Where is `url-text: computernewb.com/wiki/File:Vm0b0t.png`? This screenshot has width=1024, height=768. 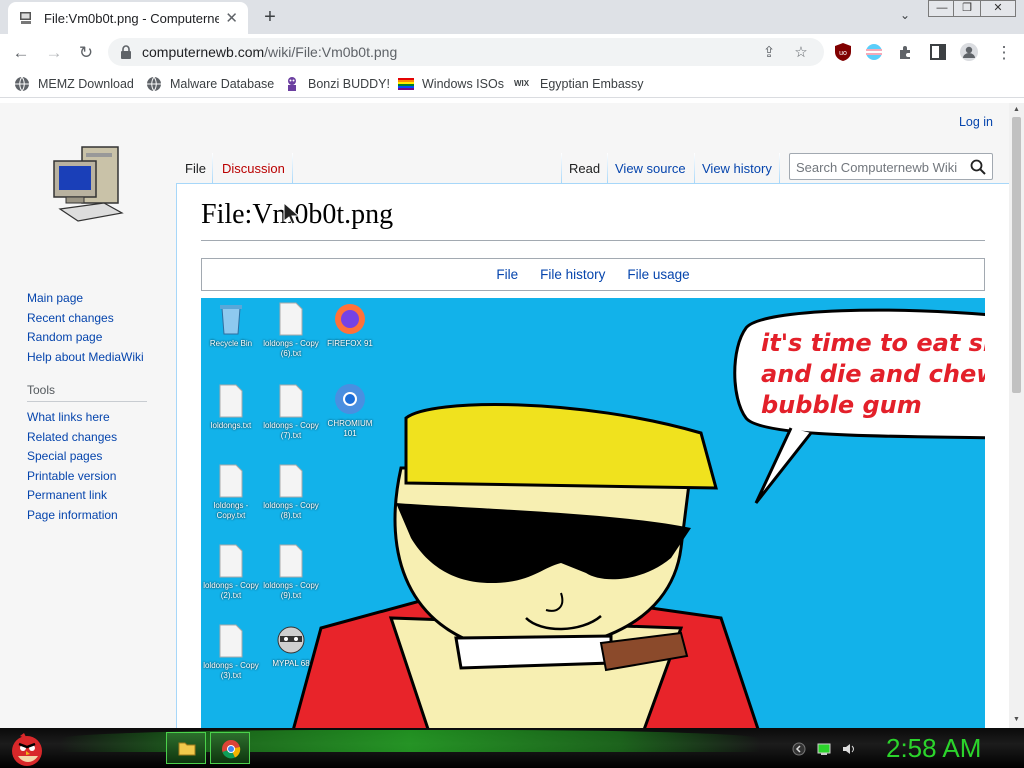
url-text: computernewb.com/wiki/File:Vm0b0t.png is located at coordinates (269, 52).